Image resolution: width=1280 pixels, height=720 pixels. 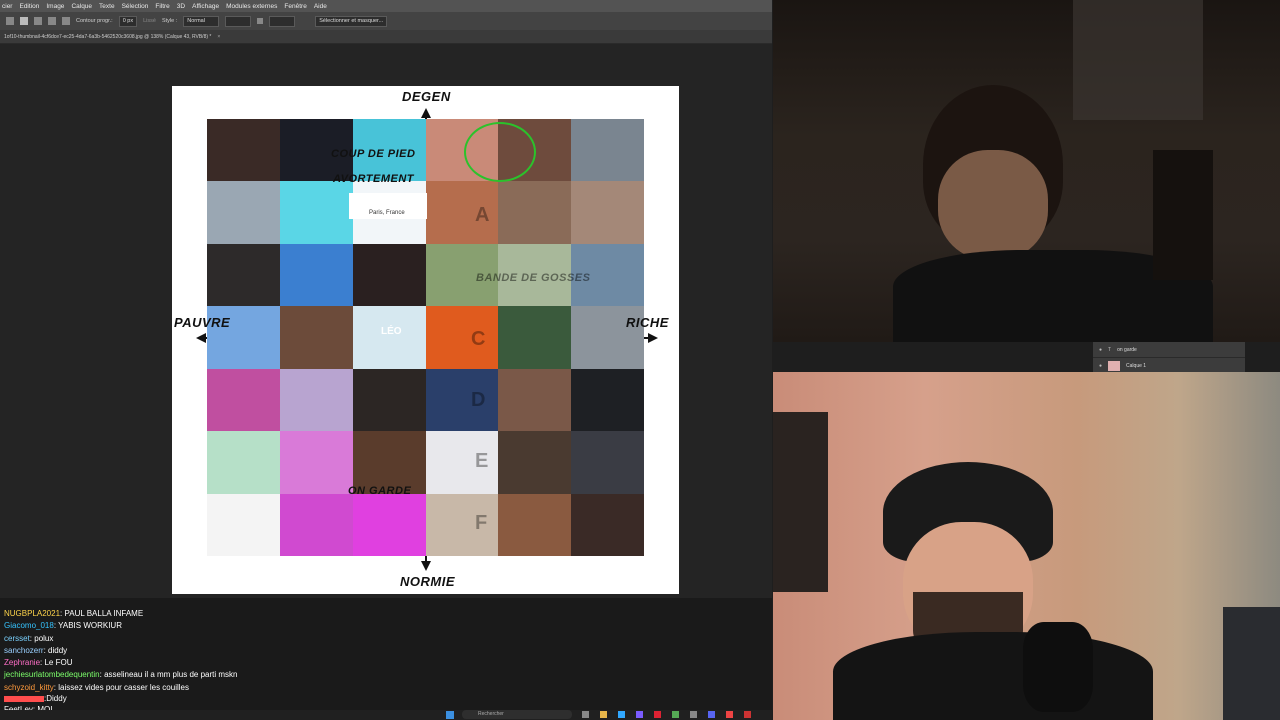 What do you see at coordinates (388, 603) in the screenshot?
I see `chat-message` at bounding box center [388, 603].